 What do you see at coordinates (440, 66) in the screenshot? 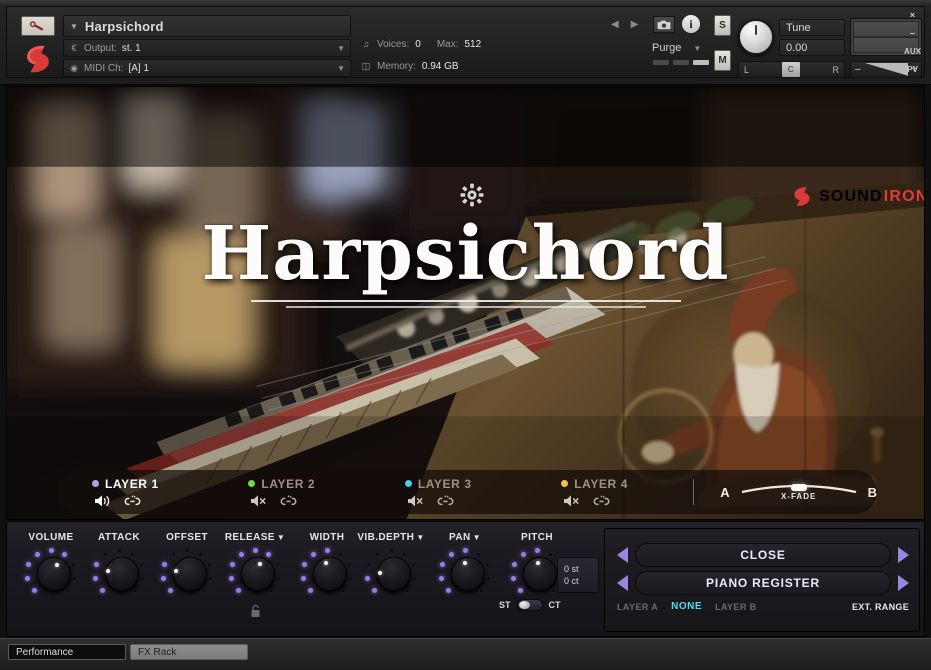
I see `memory-value: 0.94 GB` at bounding box center [440, 66].